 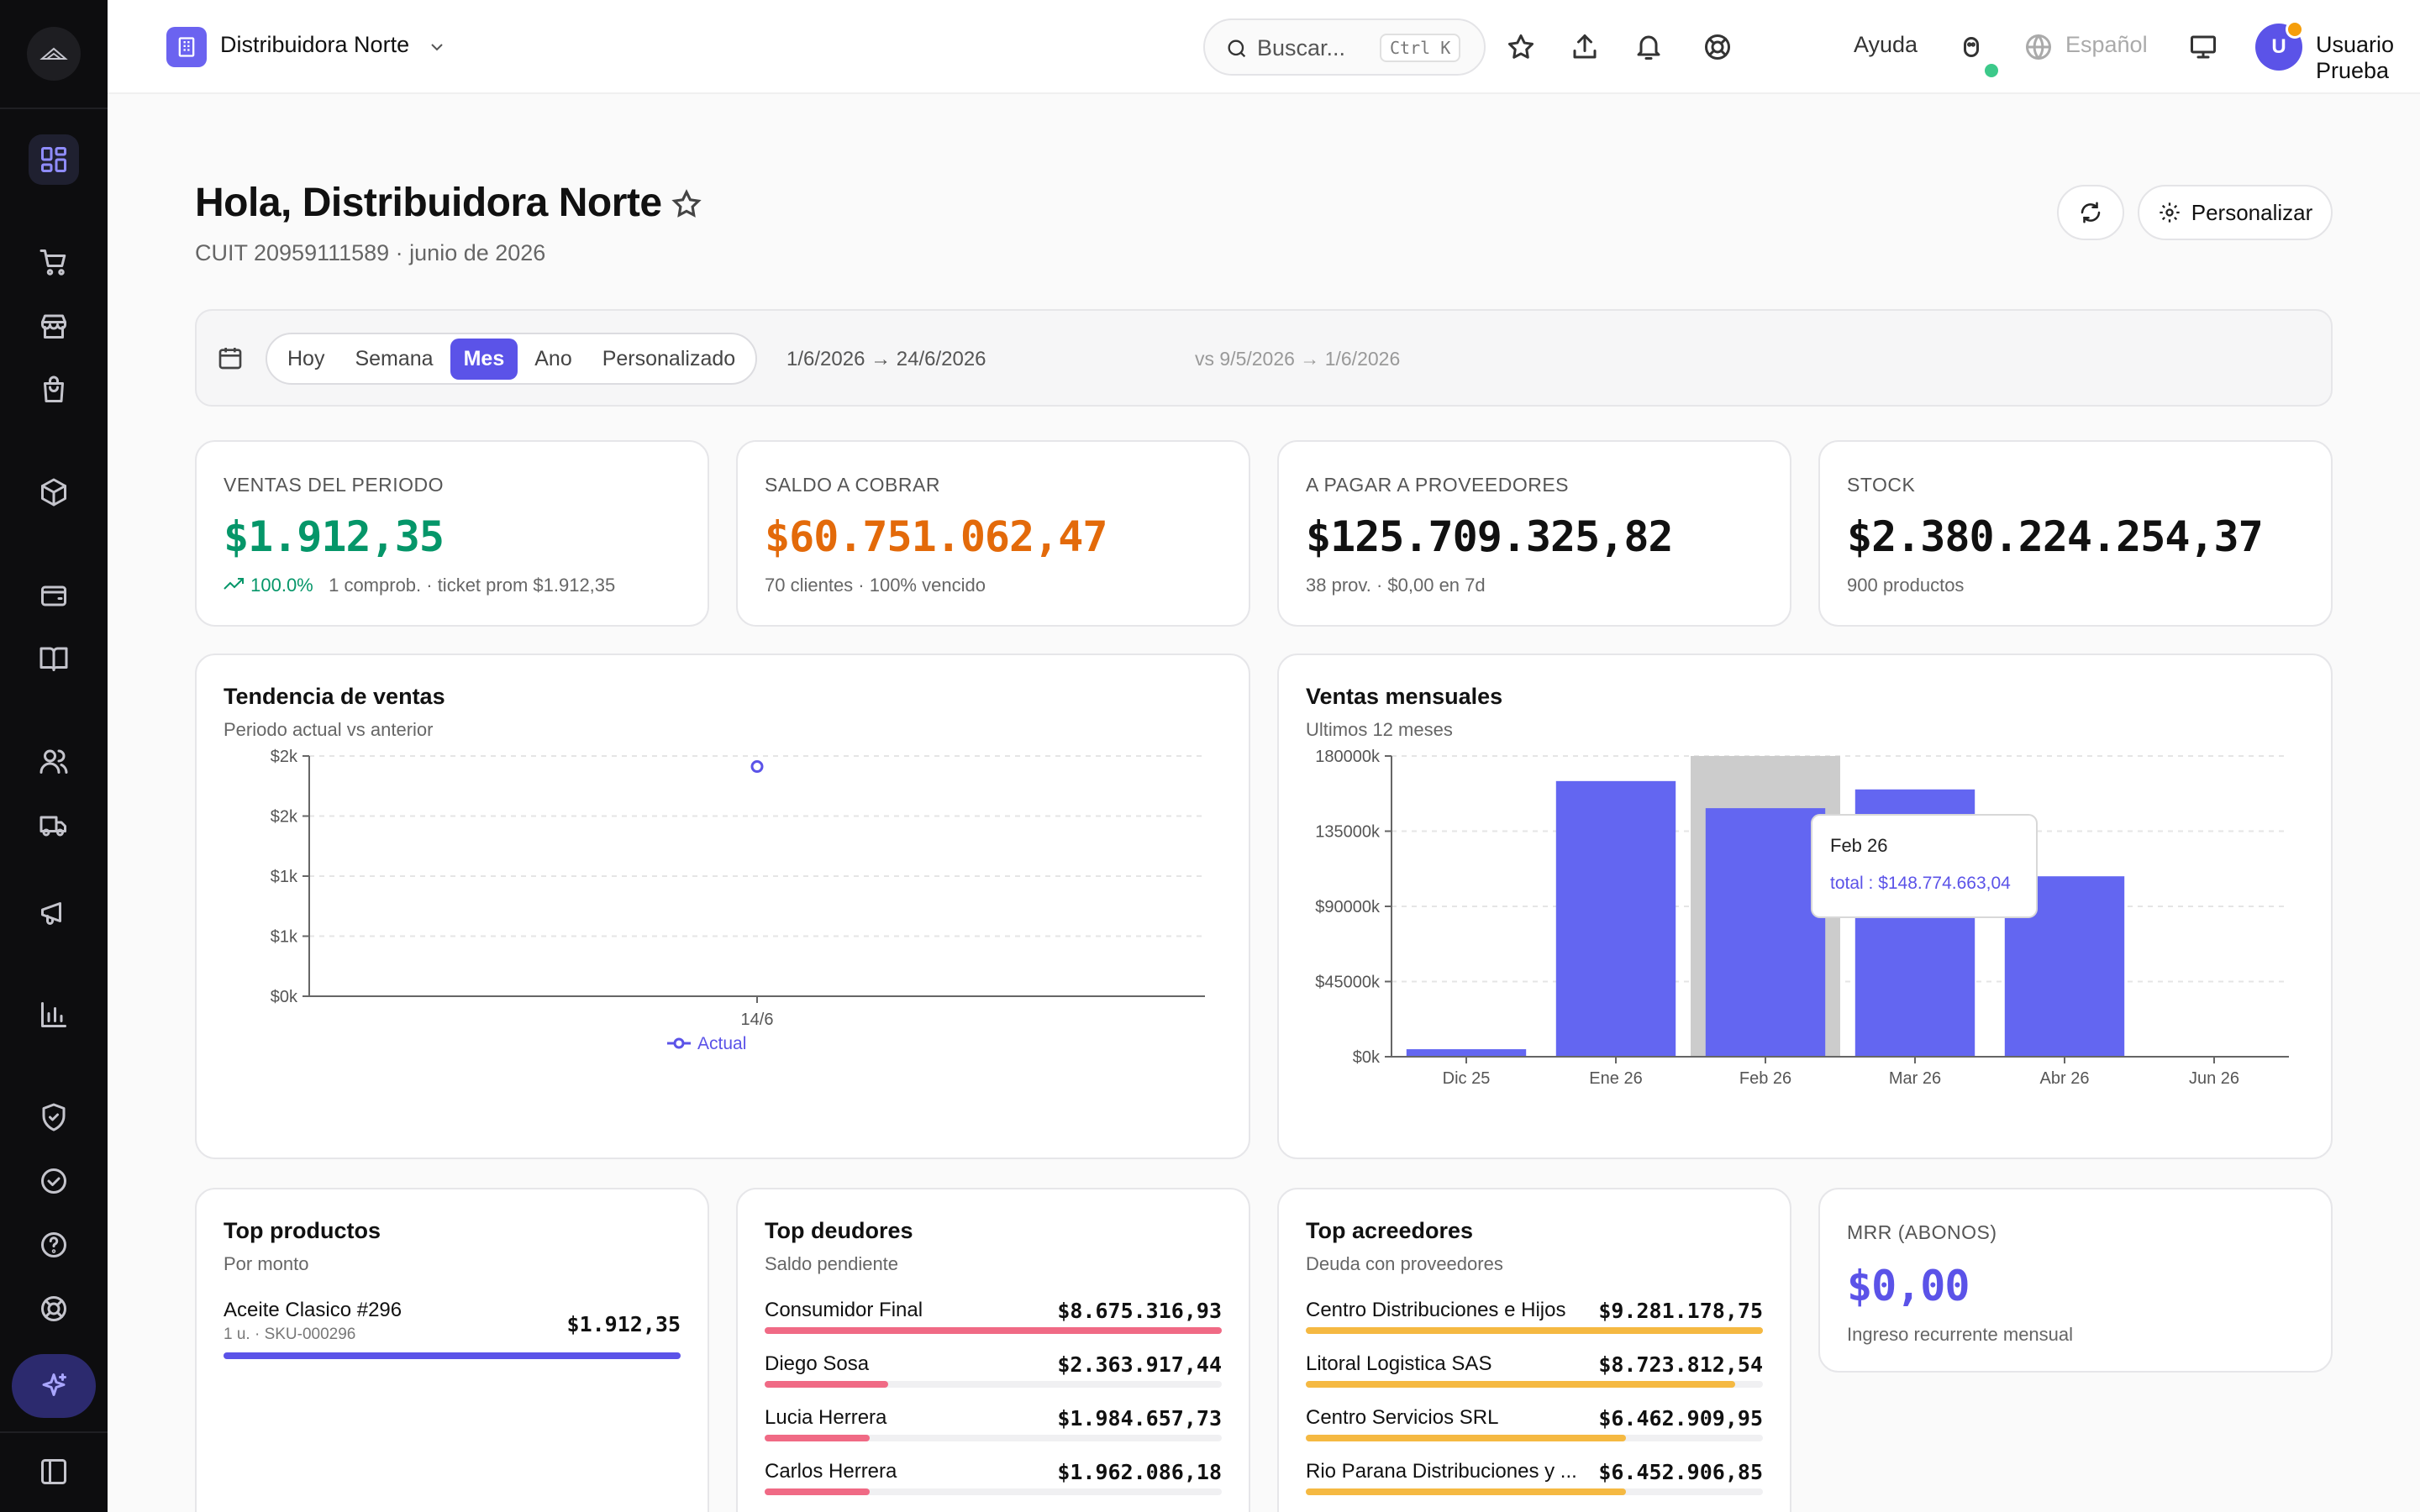 I want to click on refresh-button, so click(x=2090, y=212).